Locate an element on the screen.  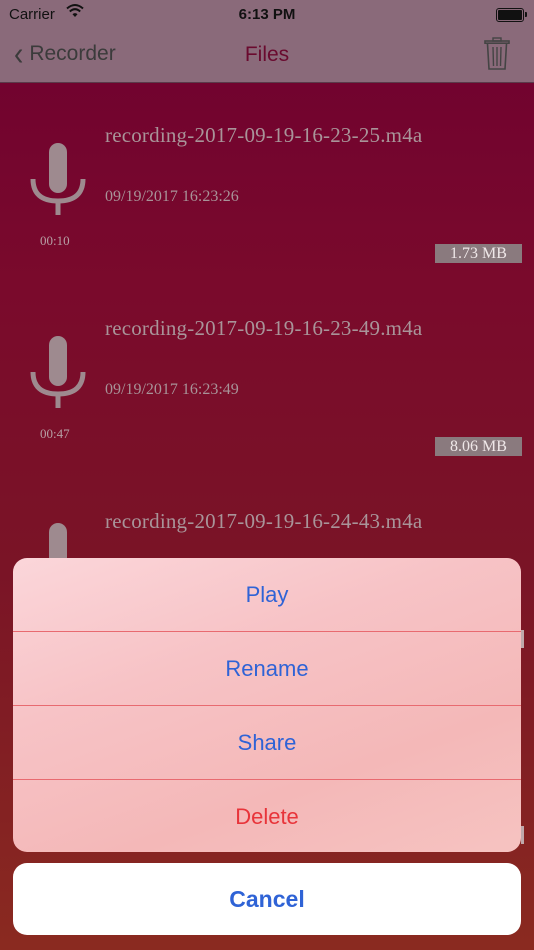
recording-duration: 00:10 is located at coordinates (55, 240).